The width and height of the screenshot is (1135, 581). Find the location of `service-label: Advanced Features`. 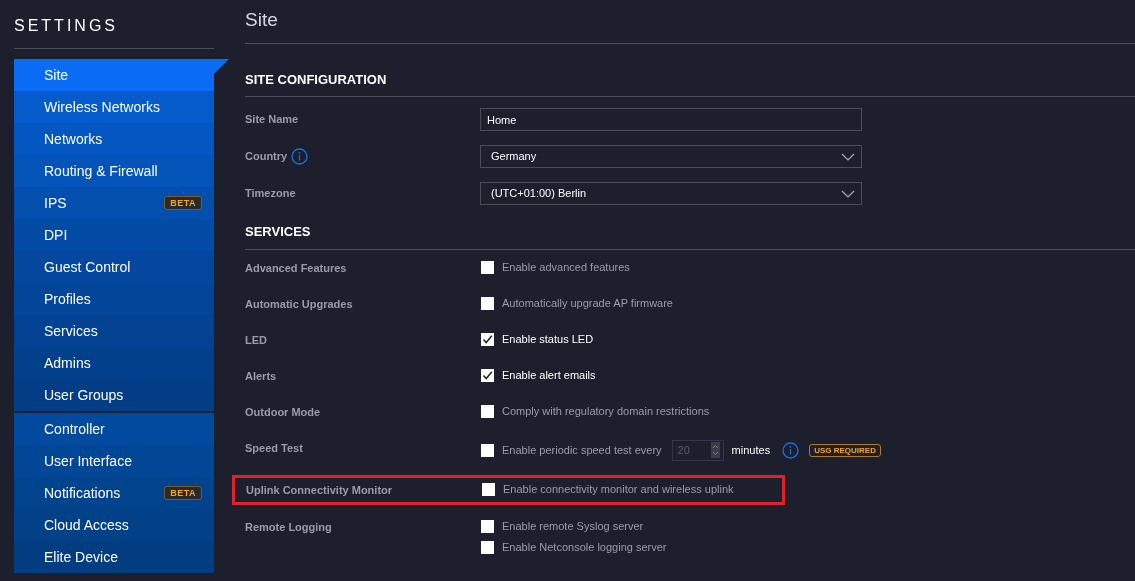

service-label: Advanced Features is located at coordinates (296, 268).